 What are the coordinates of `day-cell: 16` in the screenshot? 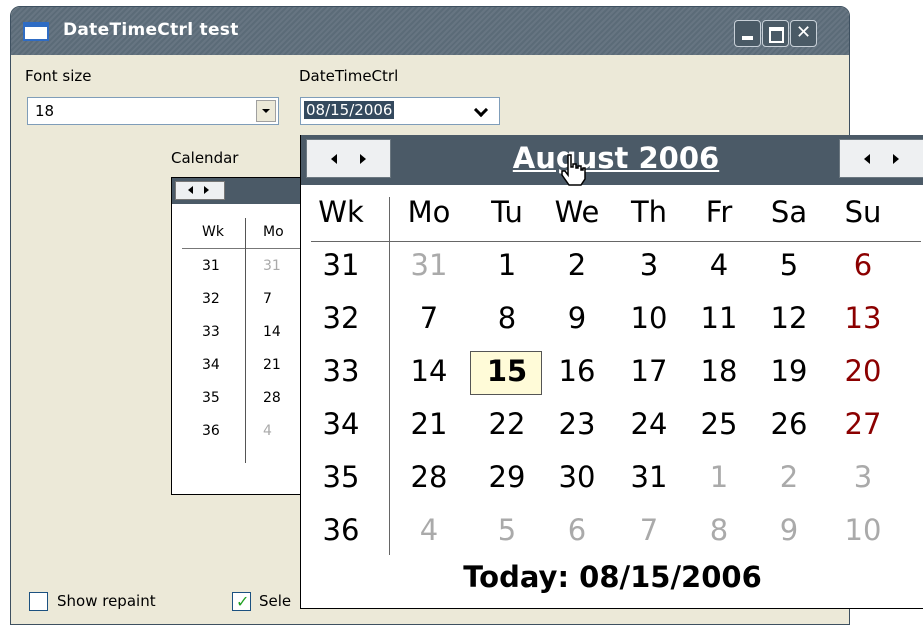 It's located at (577, 371).